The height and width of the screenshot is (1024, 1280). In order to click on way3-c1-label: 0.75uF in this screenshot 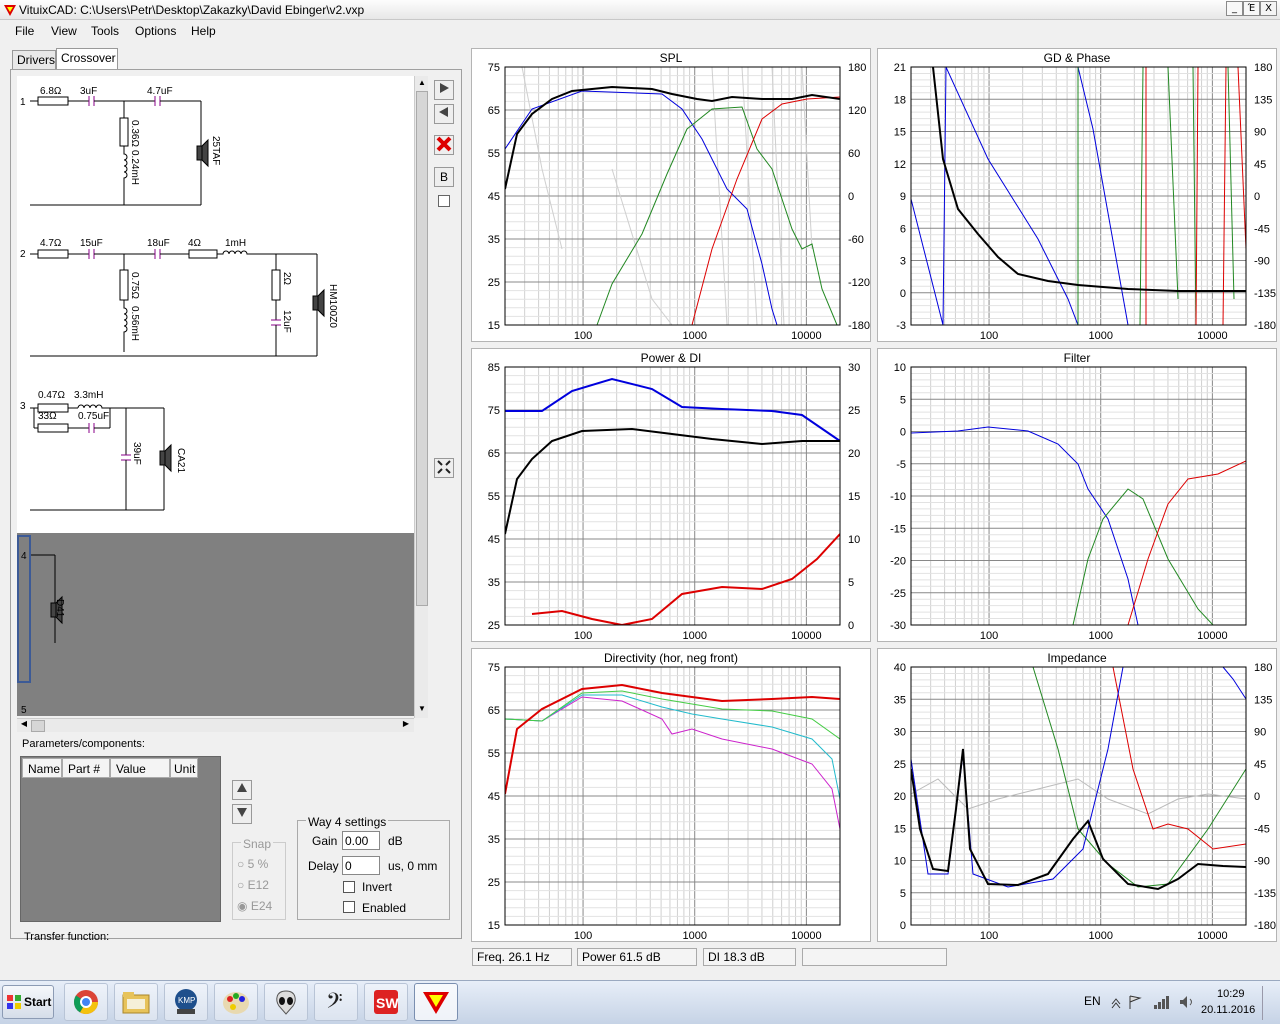, I will do `click(93, 416)`.